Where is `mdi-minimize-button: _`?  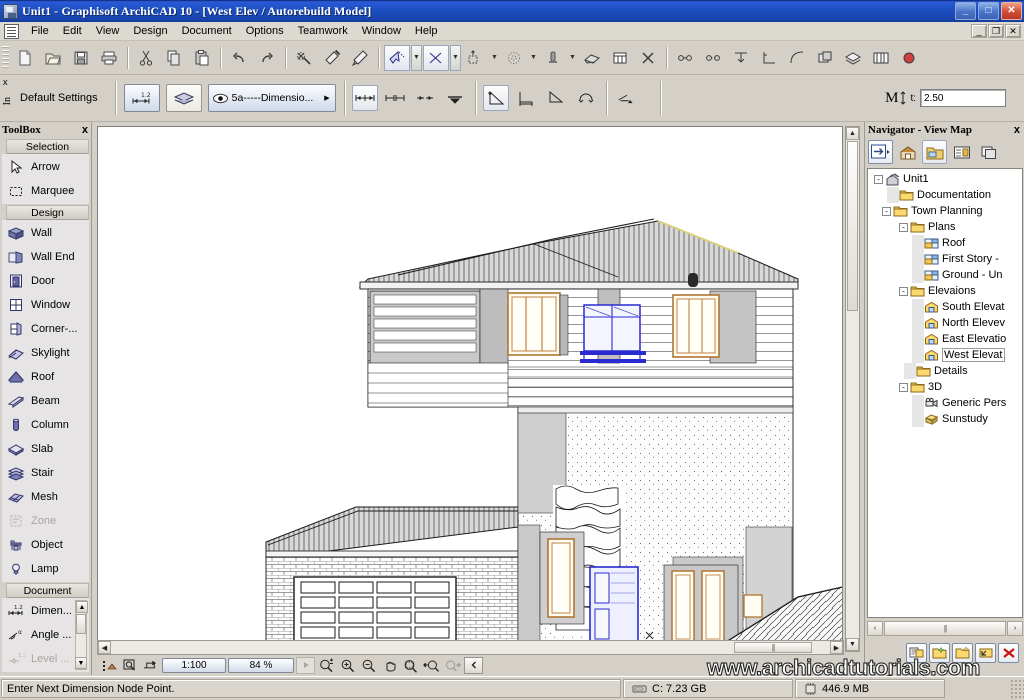
mdi-minimize-button: _ is located at coordinates (979, 31).